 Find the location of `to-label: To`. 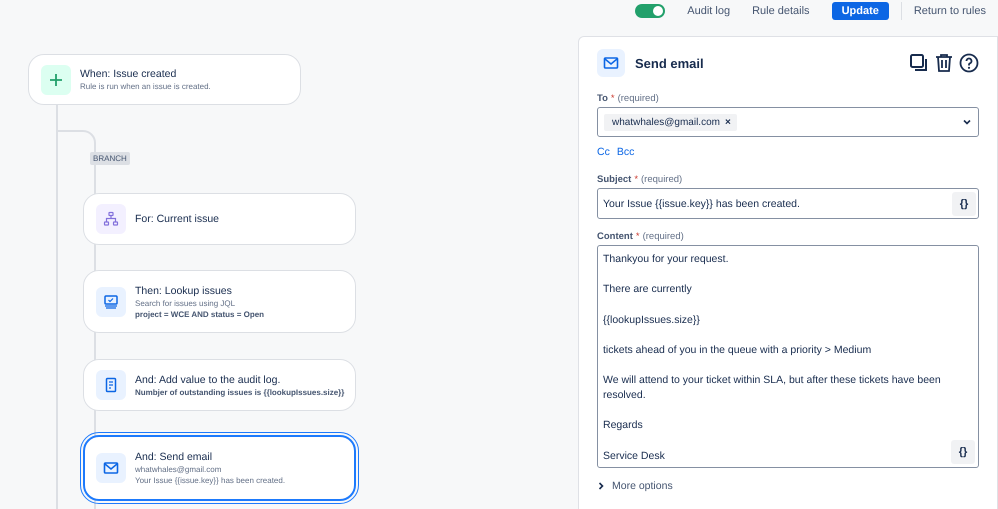

to-label: To is located at coordinates (602, 98).